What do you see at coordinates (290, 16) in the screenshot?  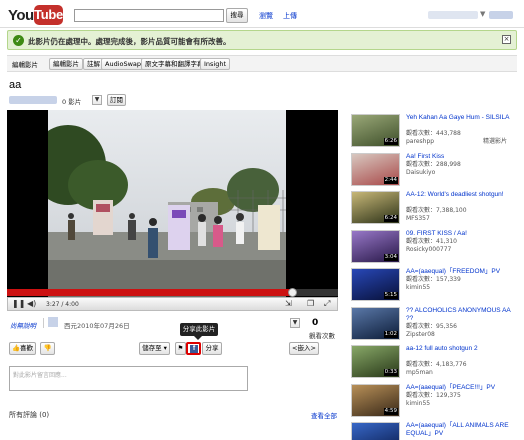 I see `nav-upload-link: 上傳` at bounding box center [290, 16].